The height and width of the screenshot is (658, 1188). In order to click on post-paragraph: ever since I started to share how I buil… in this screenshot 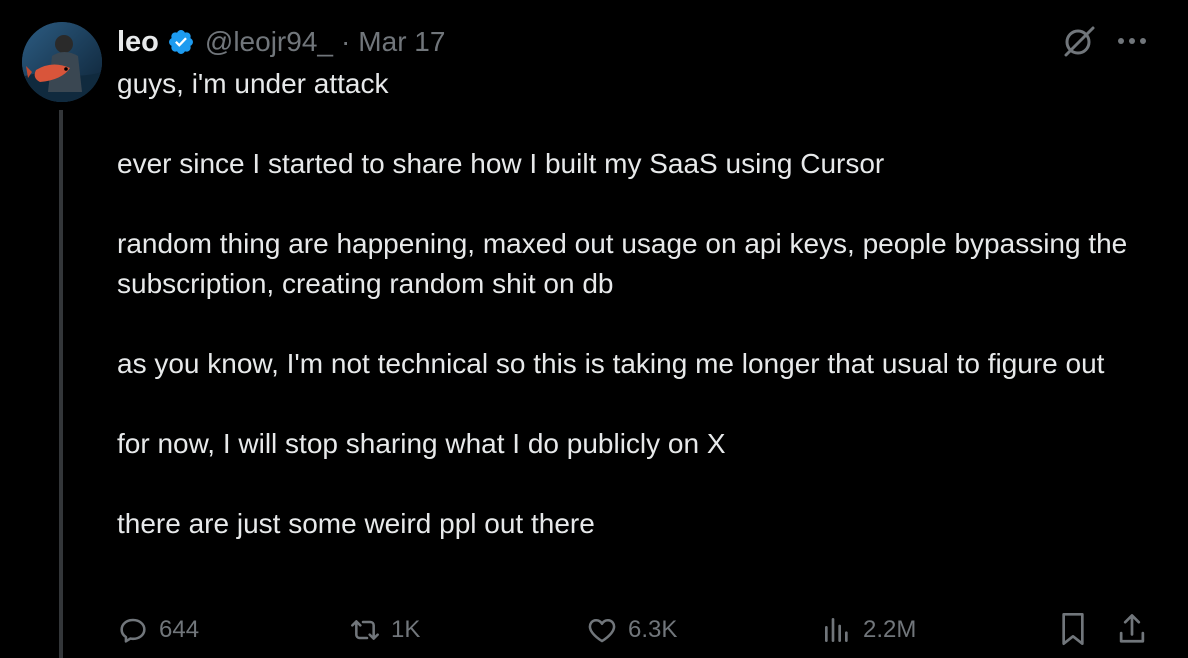, I will do `click(501, 163)`.